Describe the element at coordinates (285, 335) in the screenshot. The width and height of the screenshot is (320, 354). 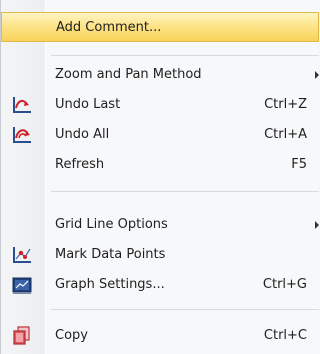
I see `menu-item-shortcut: Ctrl+C` at that location.